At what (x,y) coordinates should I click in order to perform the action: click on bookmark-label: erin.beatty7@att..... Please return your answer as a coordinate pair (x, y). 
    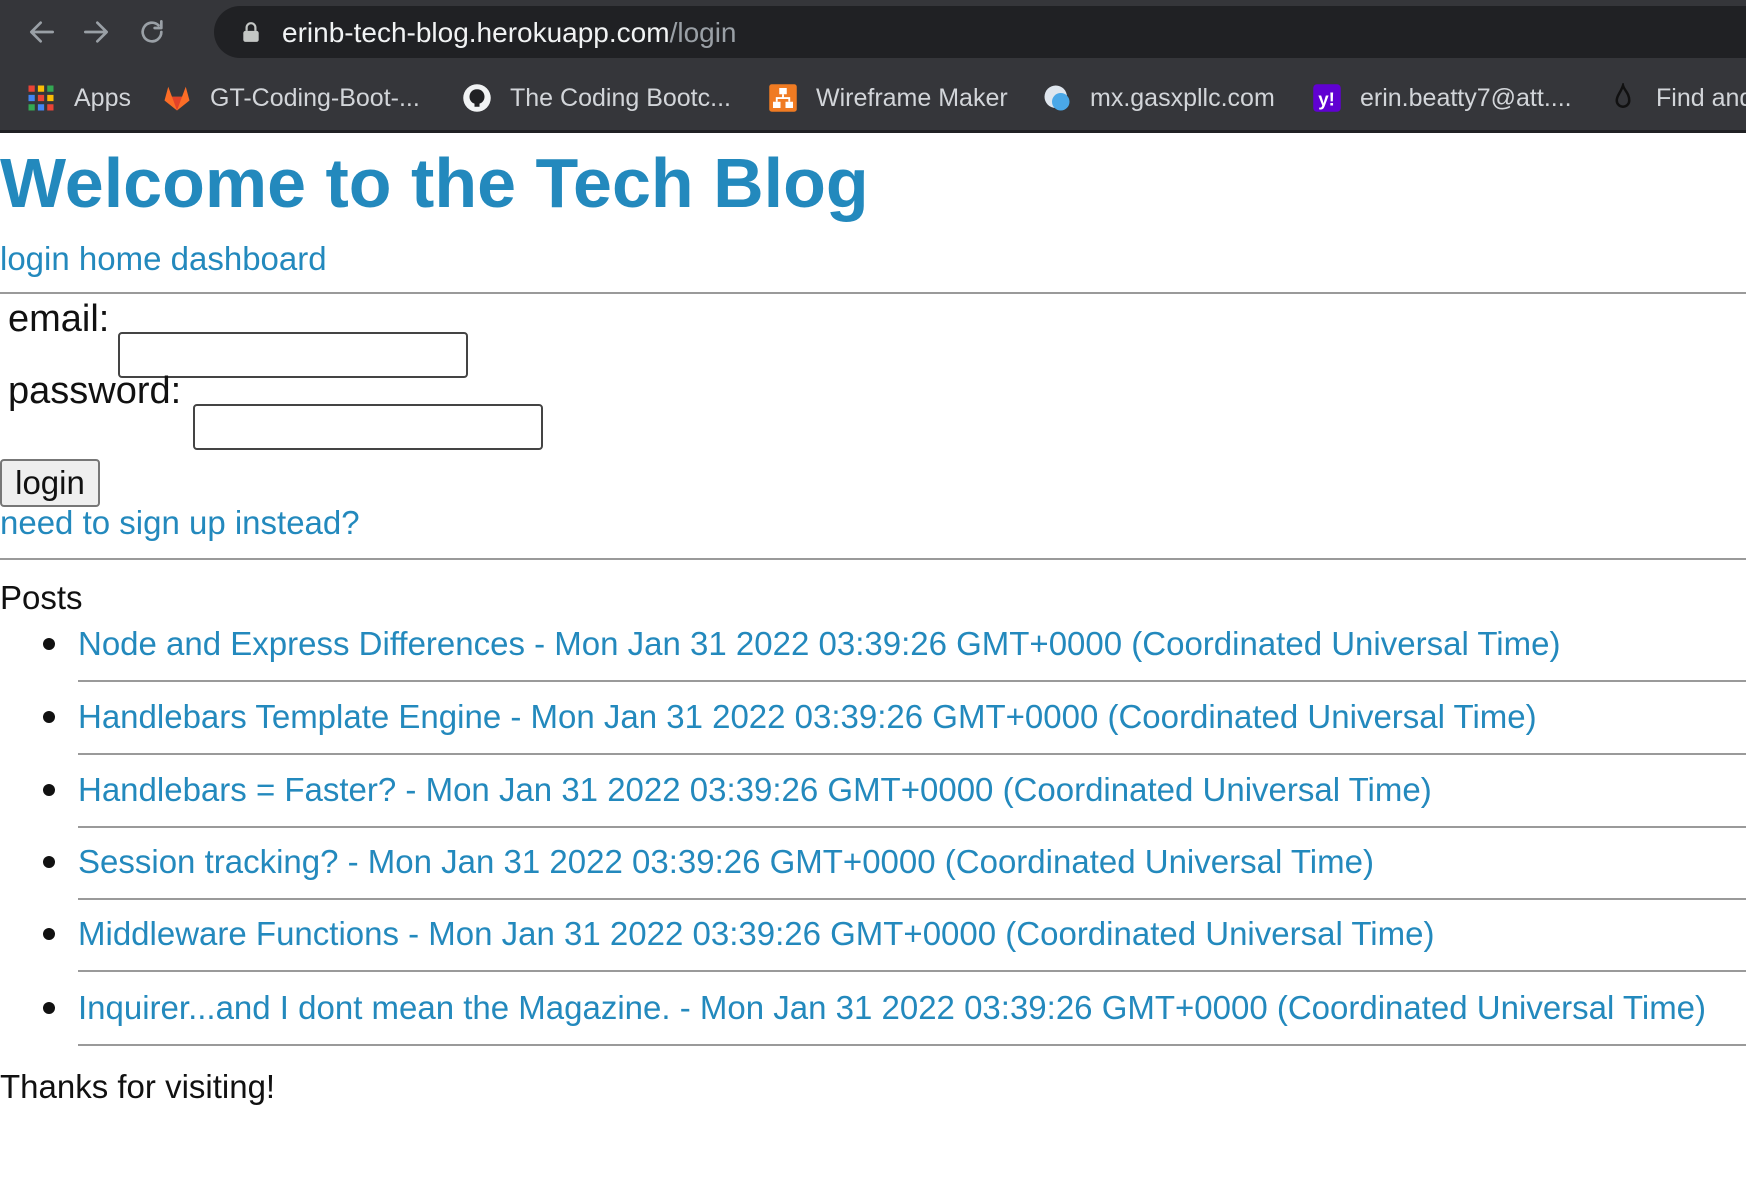
    Looking at the image, I should click on (1466, 97).